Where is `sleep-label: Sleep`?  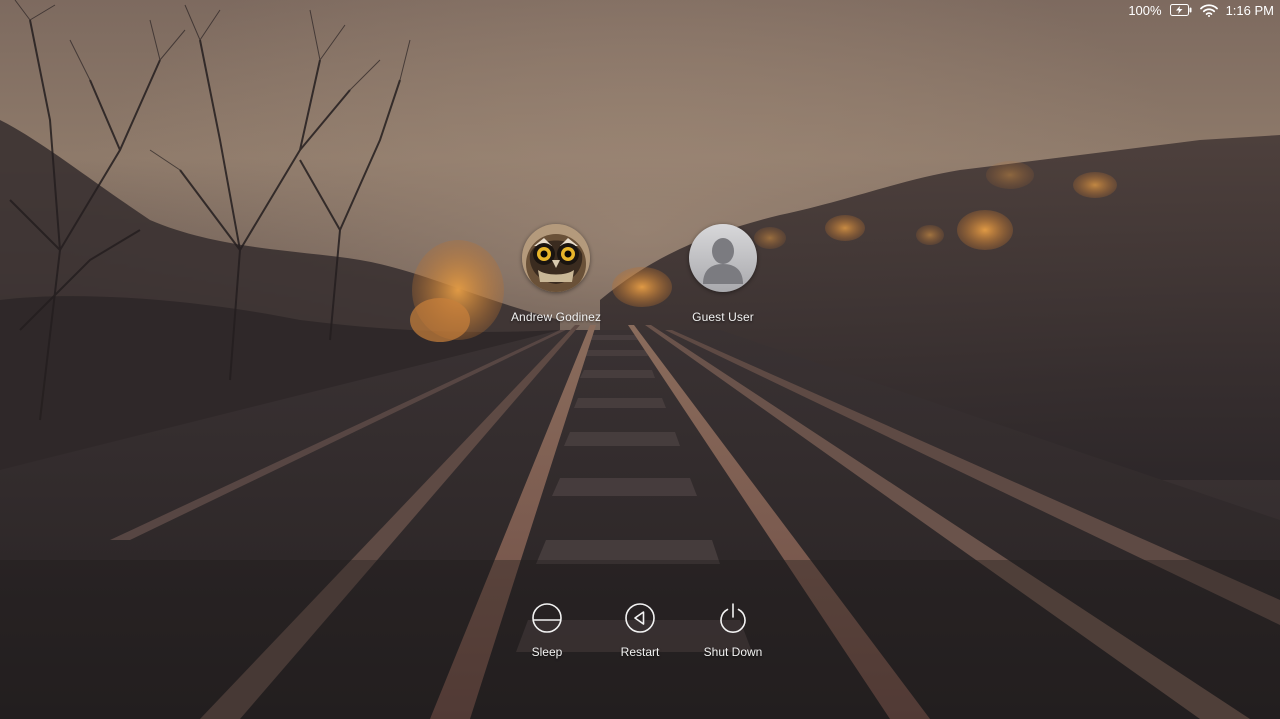 sleep-label: Sleep is located at coordinates (547, 652).